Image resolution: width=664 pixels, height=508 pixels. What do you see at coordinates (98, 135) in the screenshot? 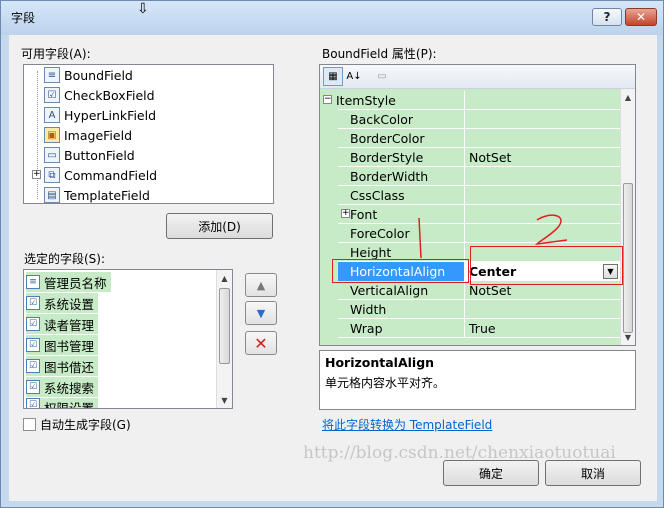
I see `tree-item-label: ImageField` at bounding box center [98, 135].